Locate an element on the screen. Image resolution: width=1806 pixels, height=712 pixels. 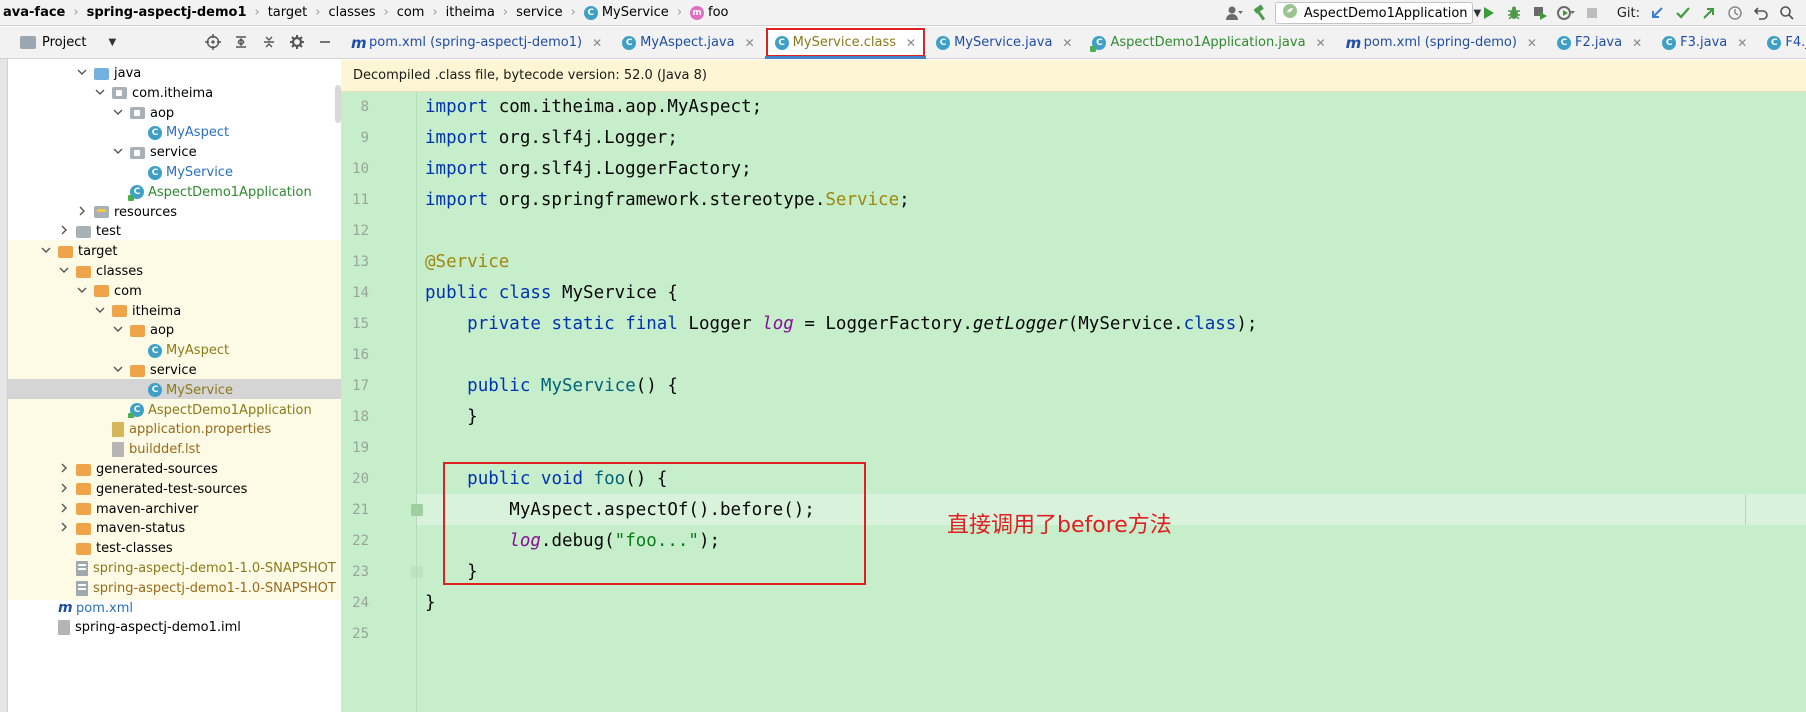
code-token: import is located at coordinates (457, 169).